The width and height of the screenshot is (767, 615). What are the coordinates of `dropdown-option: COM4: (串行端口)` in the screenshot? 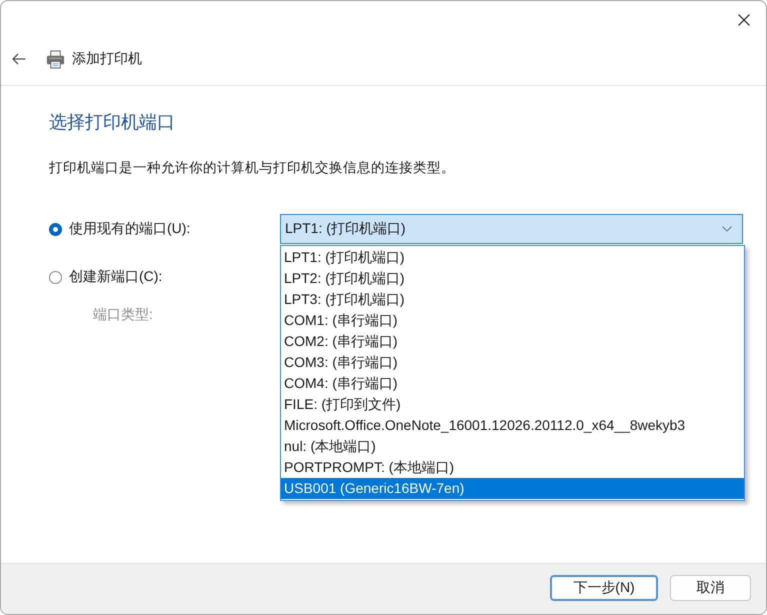 It's located at (512, 383).